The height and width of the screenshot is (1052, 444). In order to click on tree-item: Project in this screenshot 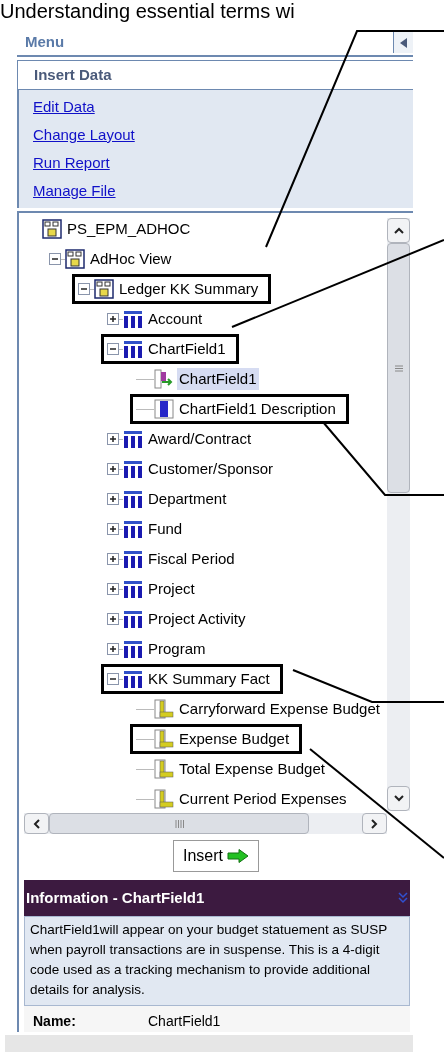, I will do `click(154, 589)`.